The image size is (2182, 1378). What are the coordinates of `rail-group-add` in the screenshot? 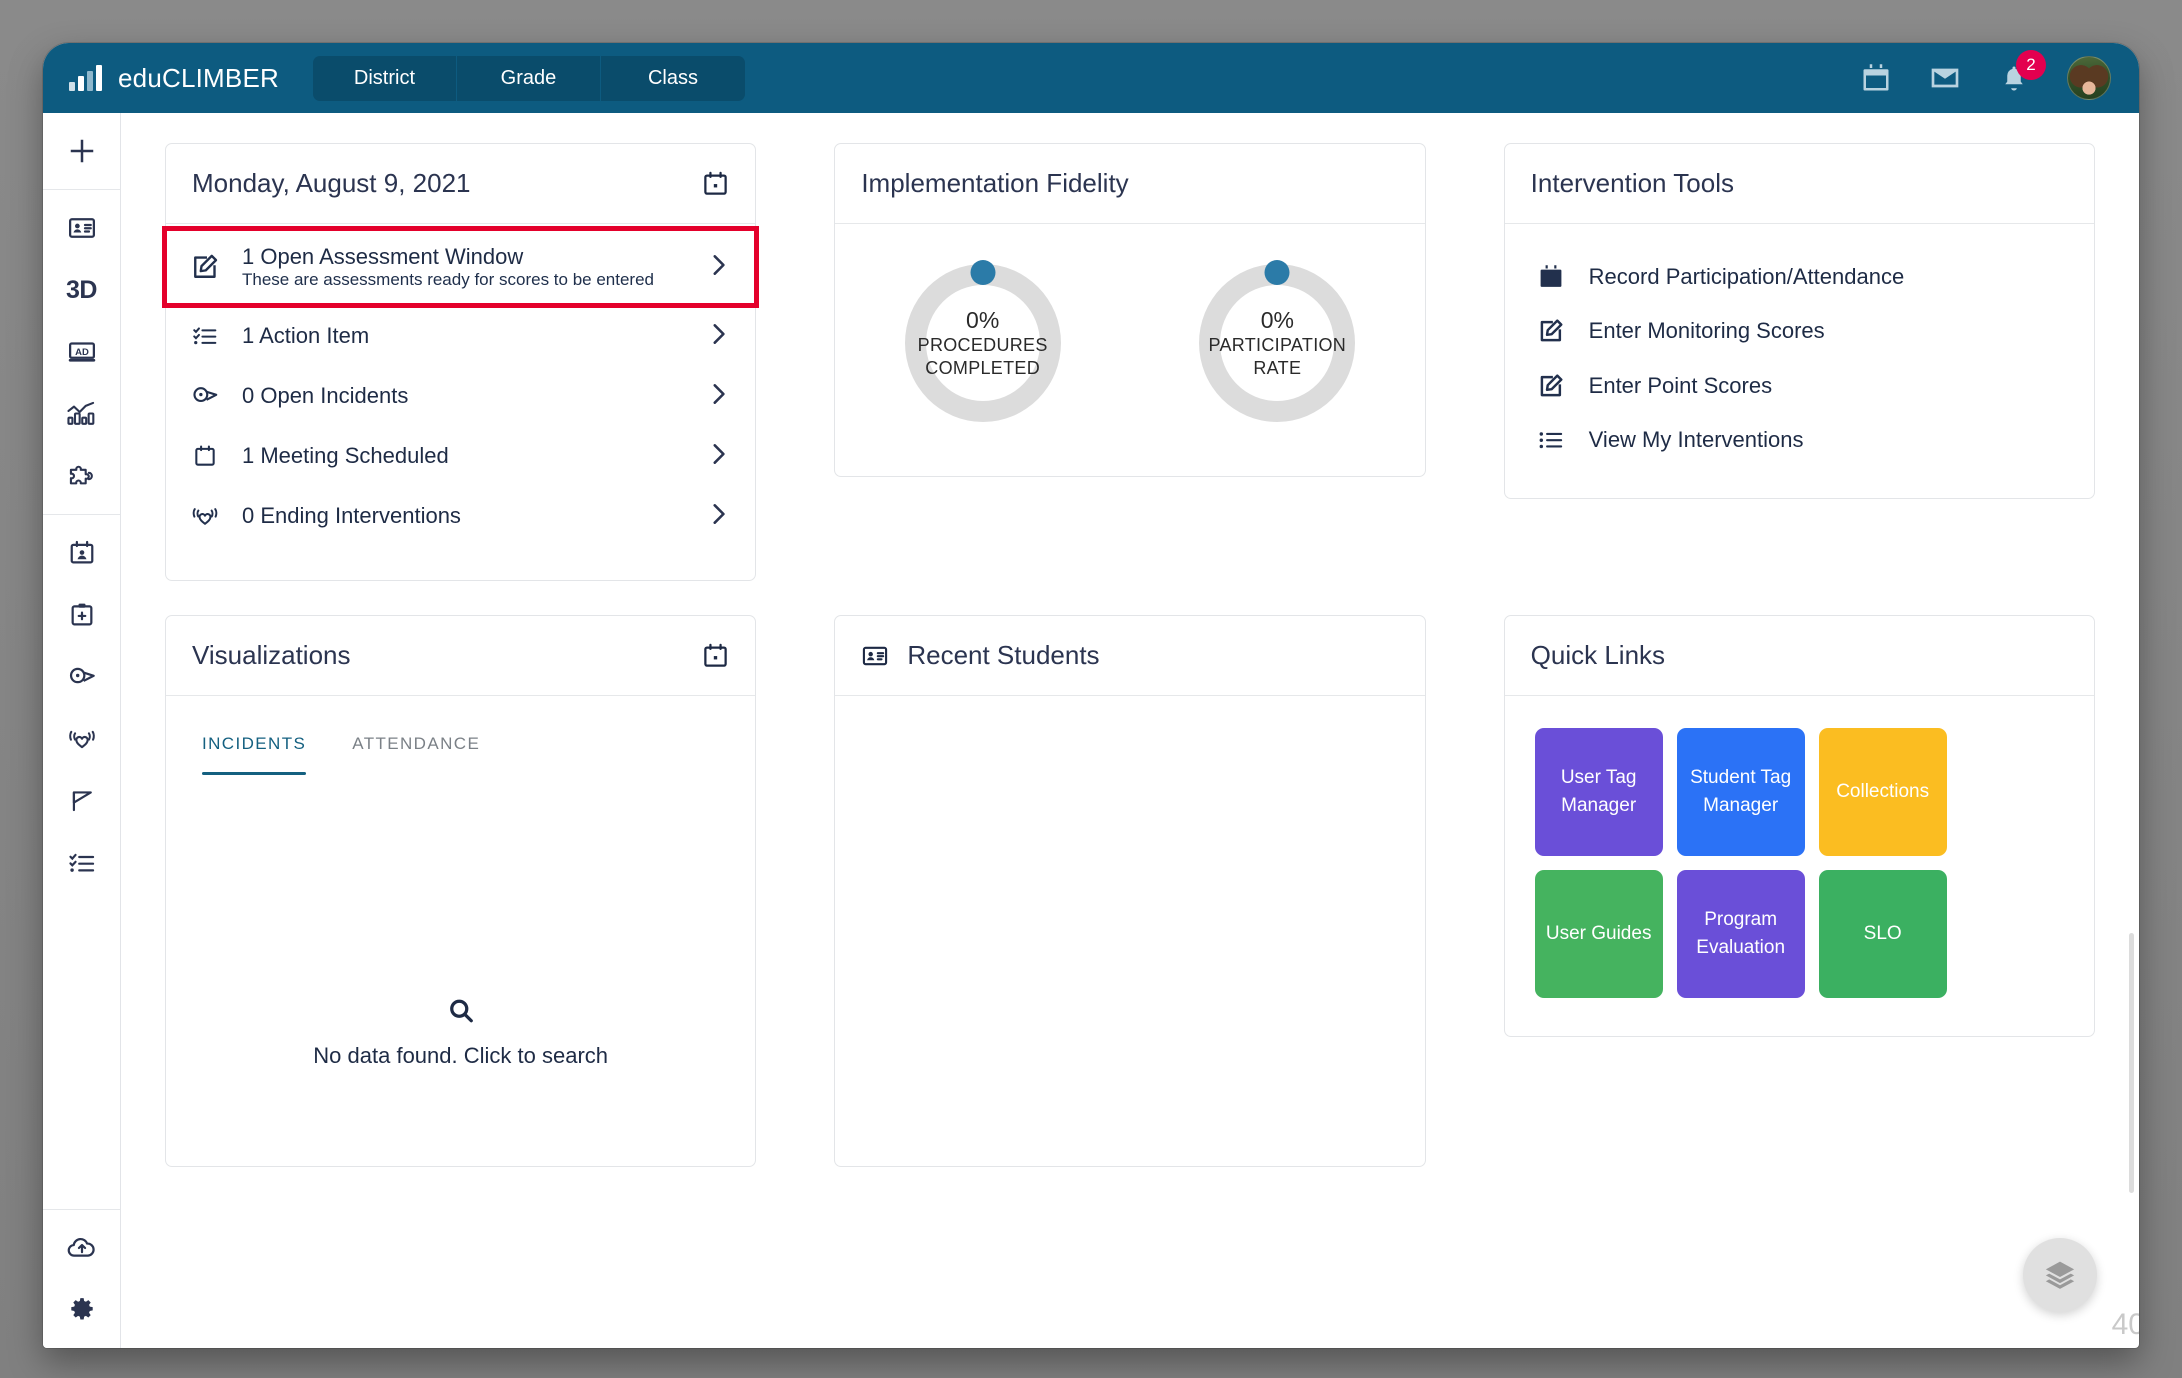 It's located at (81, 151).